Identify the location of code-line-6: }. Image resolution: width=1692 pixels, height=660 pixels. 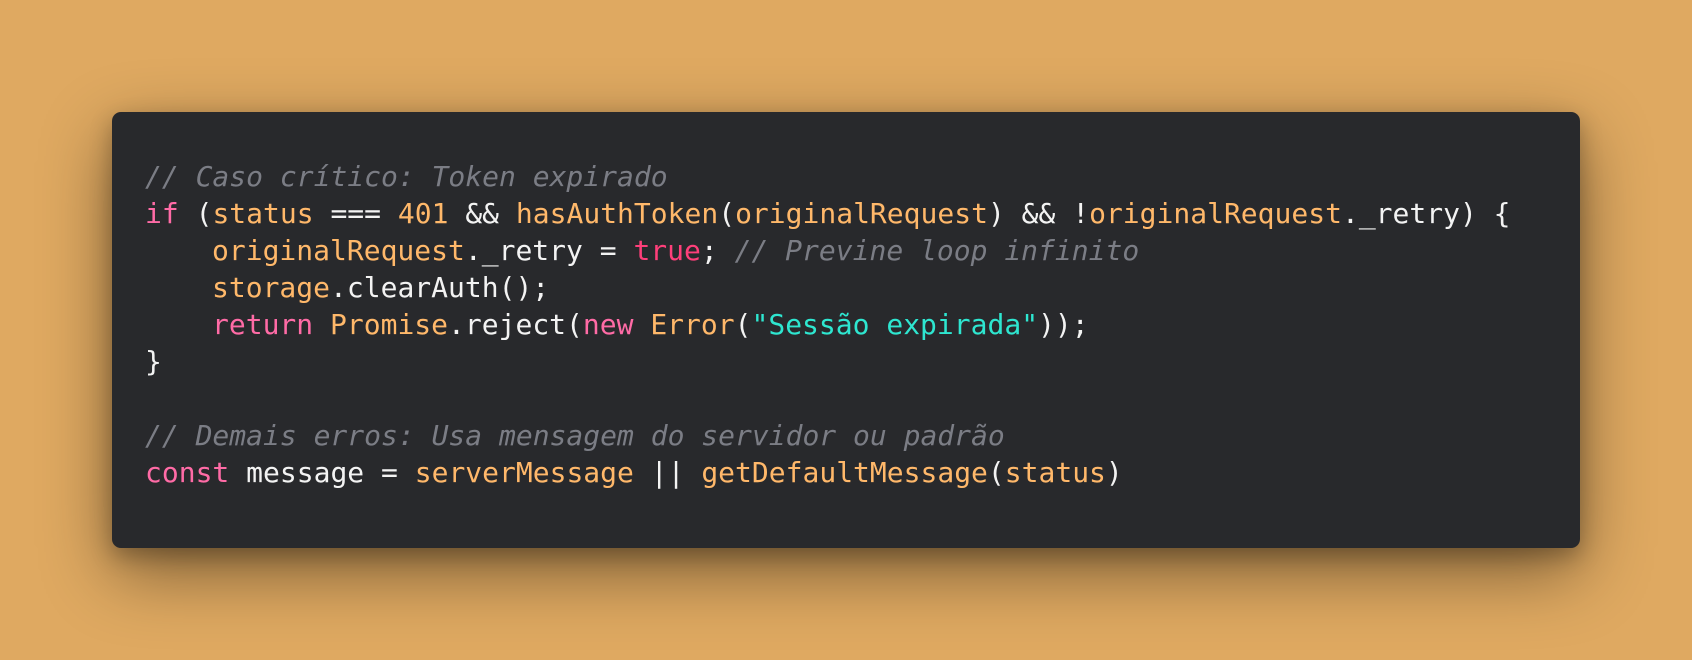
(862, 361).